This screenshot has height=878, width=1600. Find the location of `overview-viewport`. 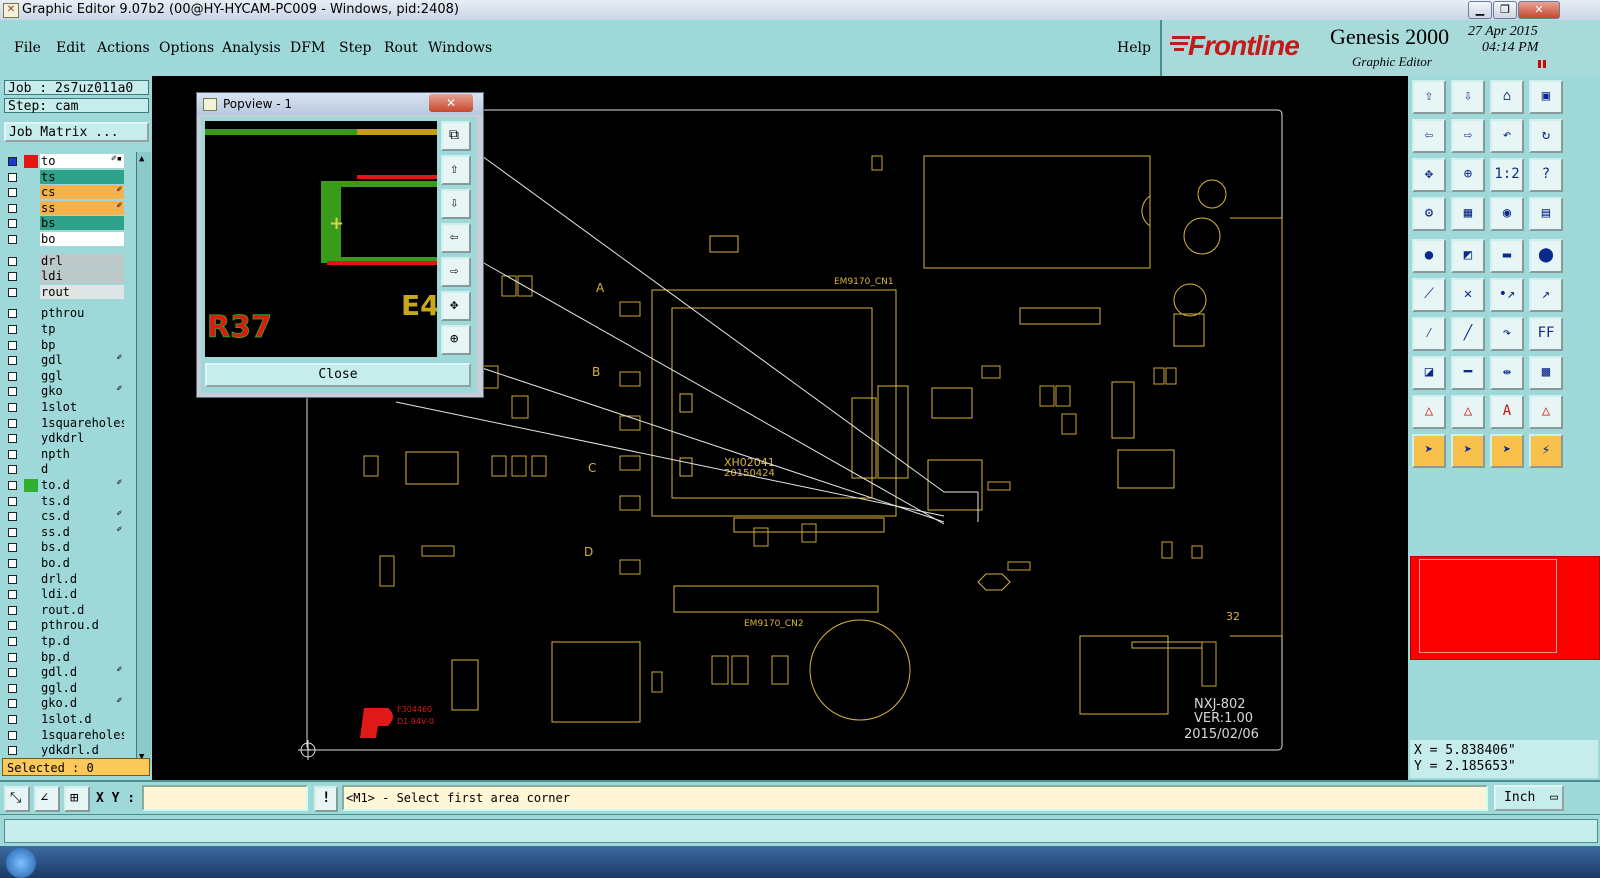

overview-viewport is located at coordinates (1488, 606).